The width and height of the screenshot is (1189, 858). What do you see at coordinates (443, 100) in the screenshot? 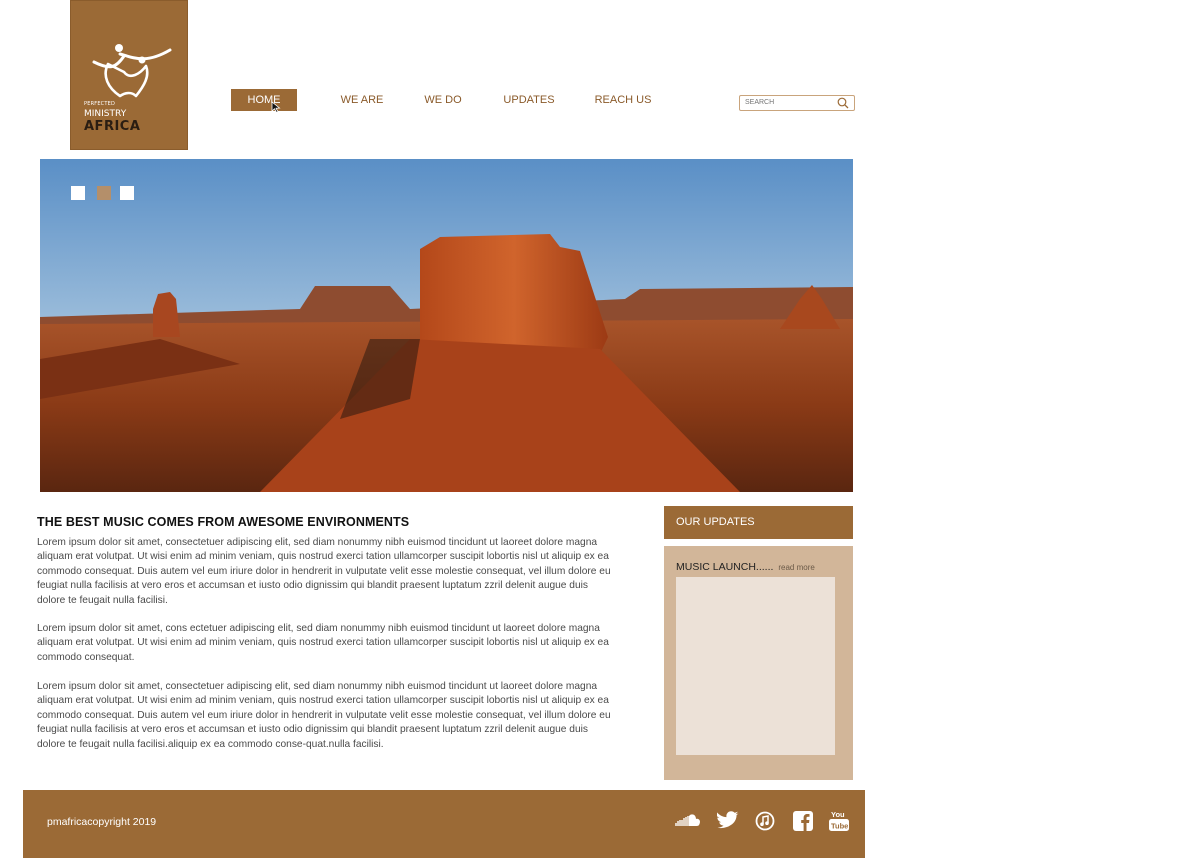
I see `nav-we-do: WE DO` at bounding box center [443, 100].